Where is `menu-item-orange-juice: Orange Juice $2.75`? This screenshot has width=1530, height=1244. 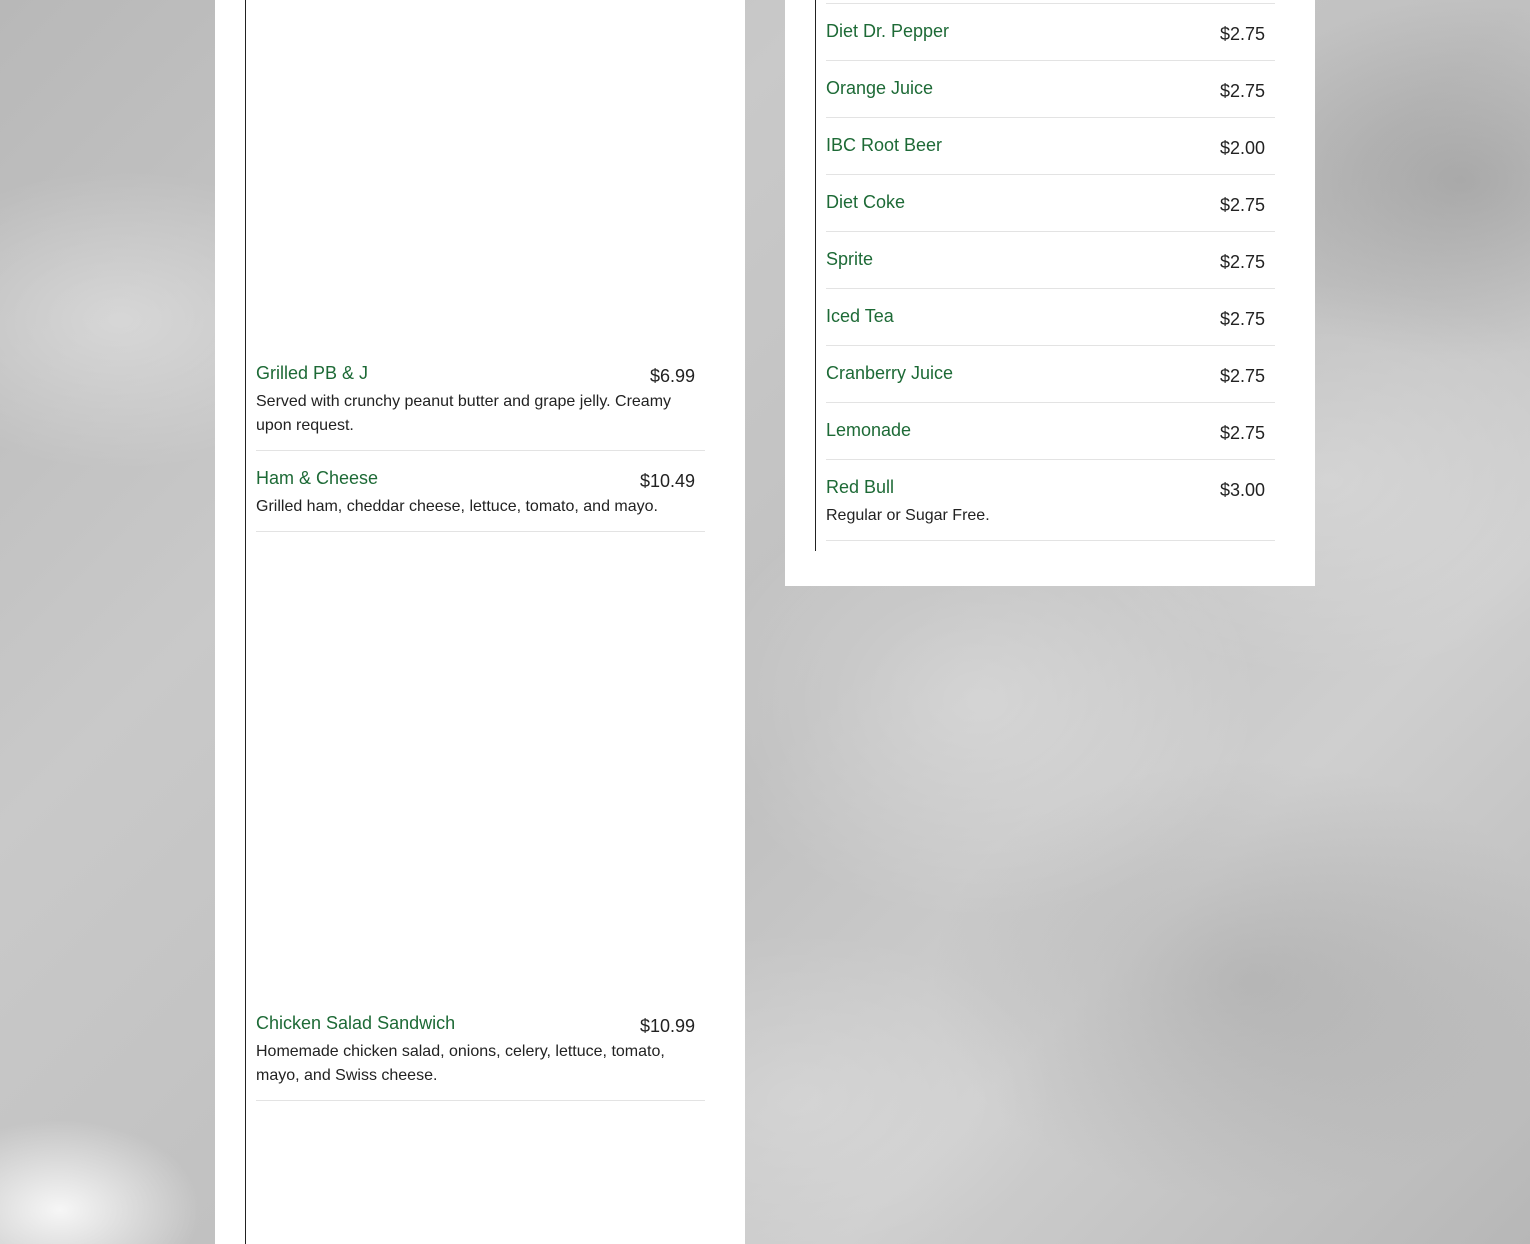 menu-item-orange-juice: Orange Juice $2.75 is located at coordinates (1050, 97).